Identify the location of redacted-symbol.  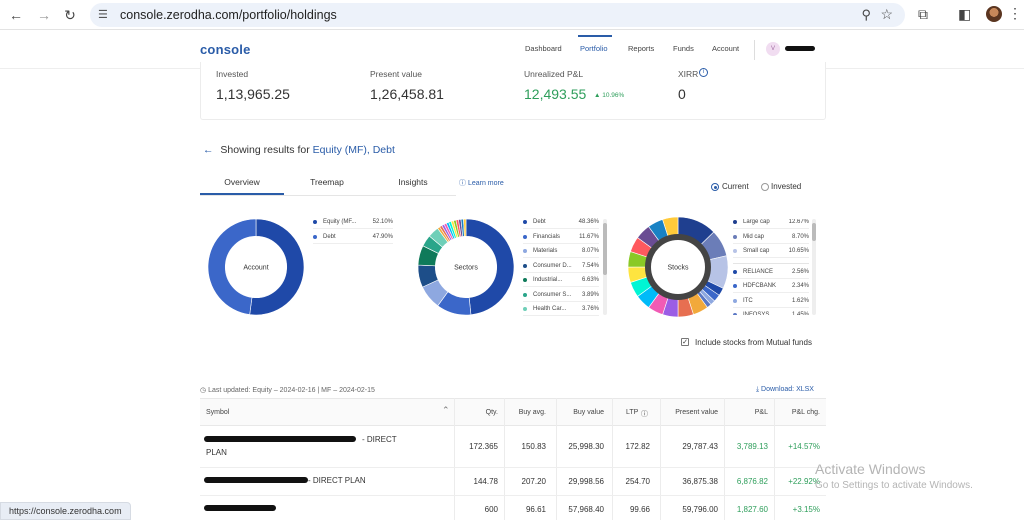
(256, 480).